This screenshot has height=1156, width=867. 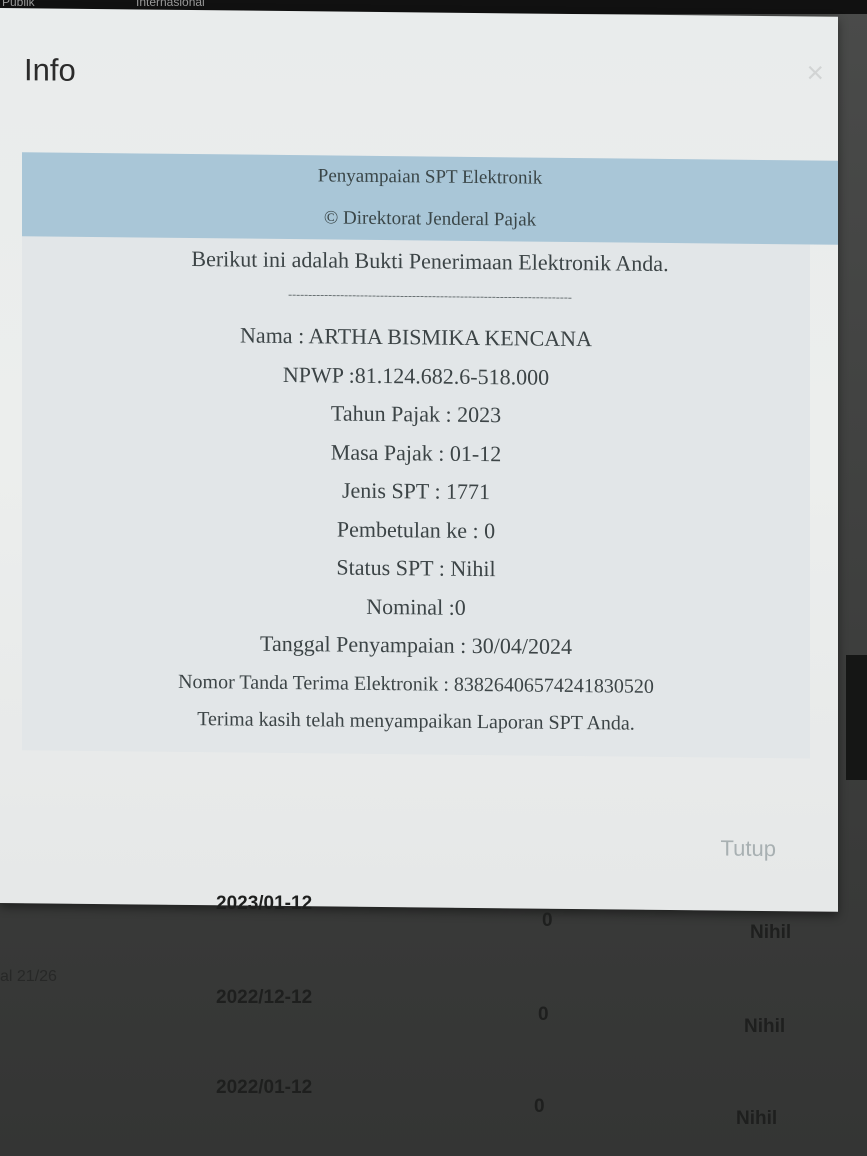 I want to click on close-icon: ×, so click(x=815, y=73).